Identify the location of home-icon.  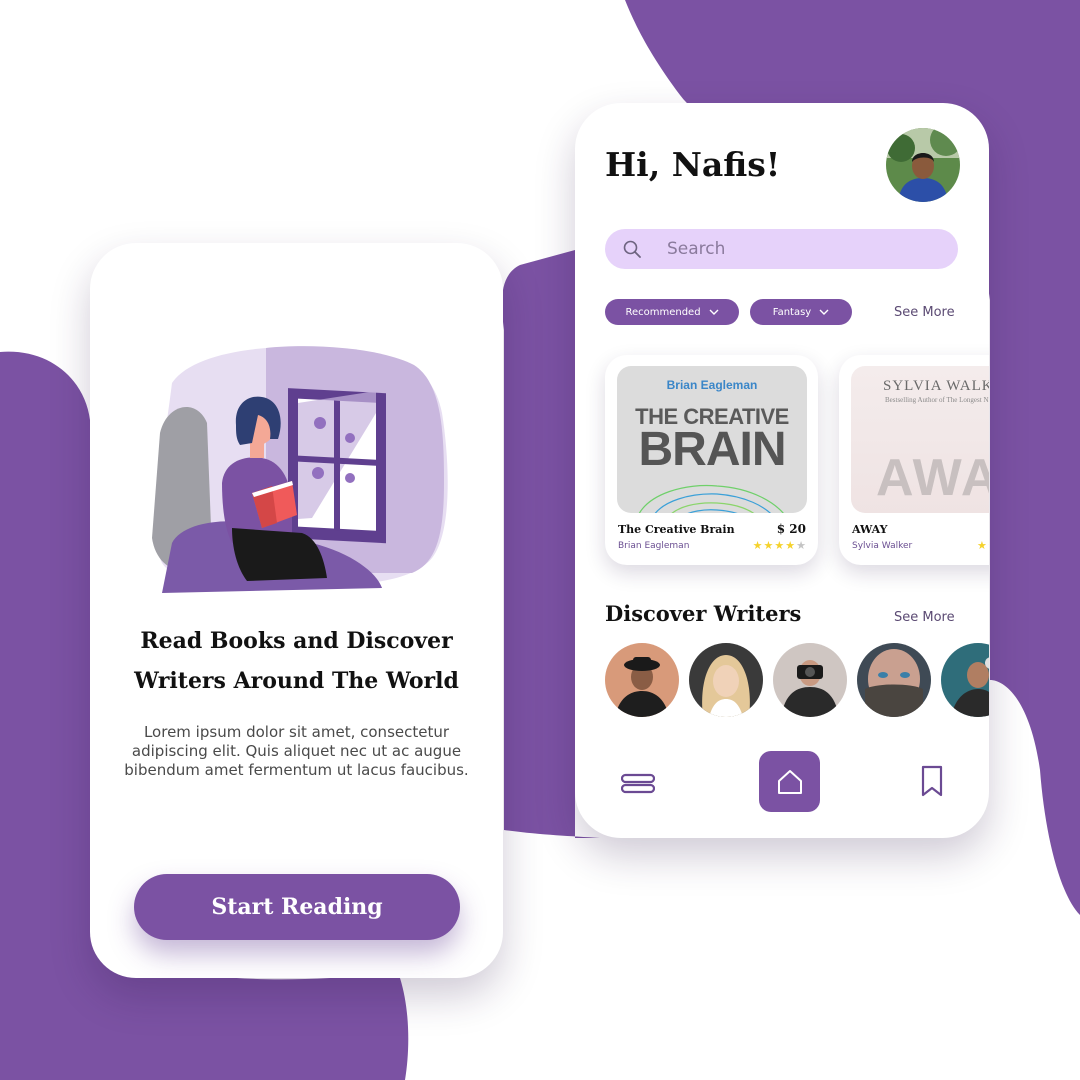
(789, 781).